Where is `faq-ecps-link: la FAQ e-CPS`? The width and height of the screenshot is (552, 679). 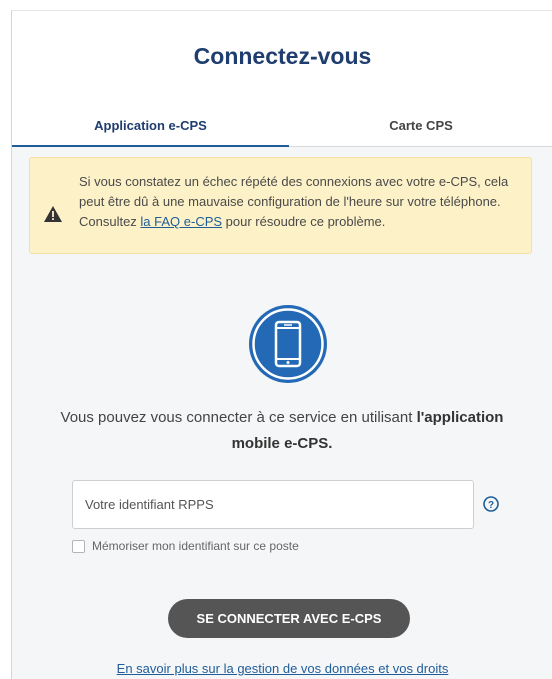 faq-ecps-link: la FAQ e-CPS is located at coordinates (181, 221).